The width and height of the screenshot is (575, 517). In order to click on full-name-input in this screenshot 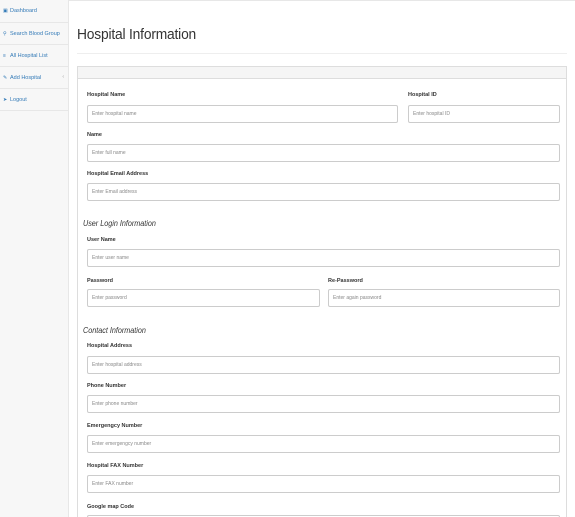, I will do `click(323, 153)`.